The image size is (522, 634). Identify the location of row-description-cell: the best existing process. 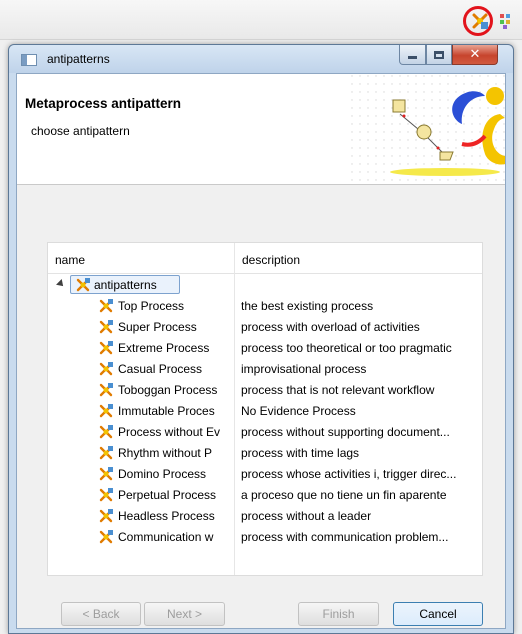
(307, 306).